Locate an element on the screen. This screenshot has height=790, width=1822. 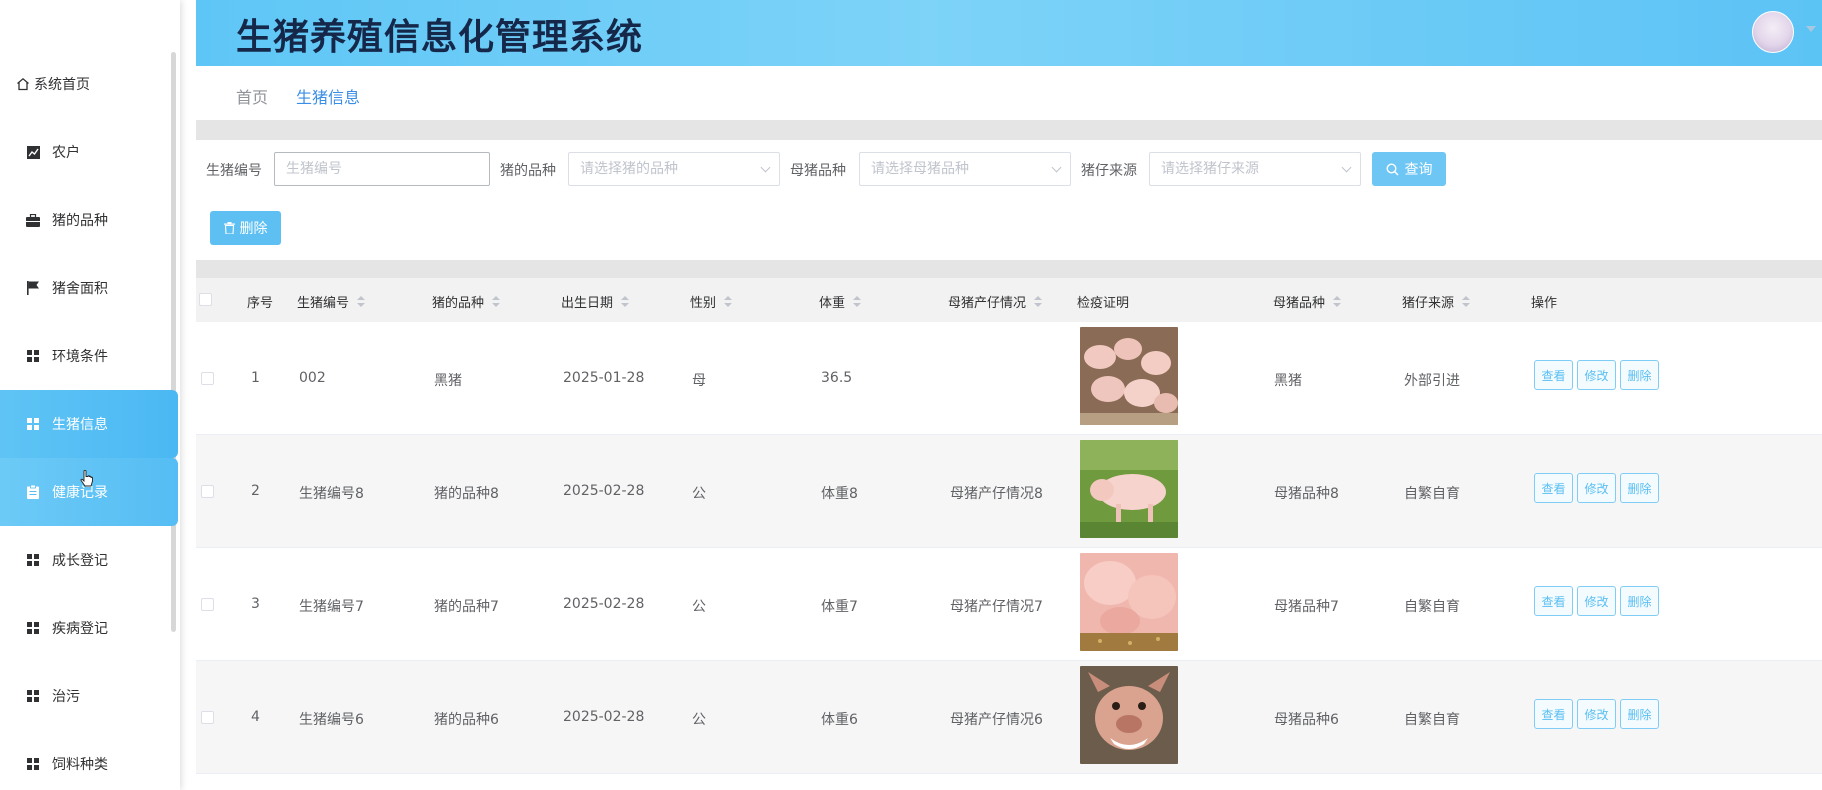
chevron-down-icon is located at coordinates (1811, 29).